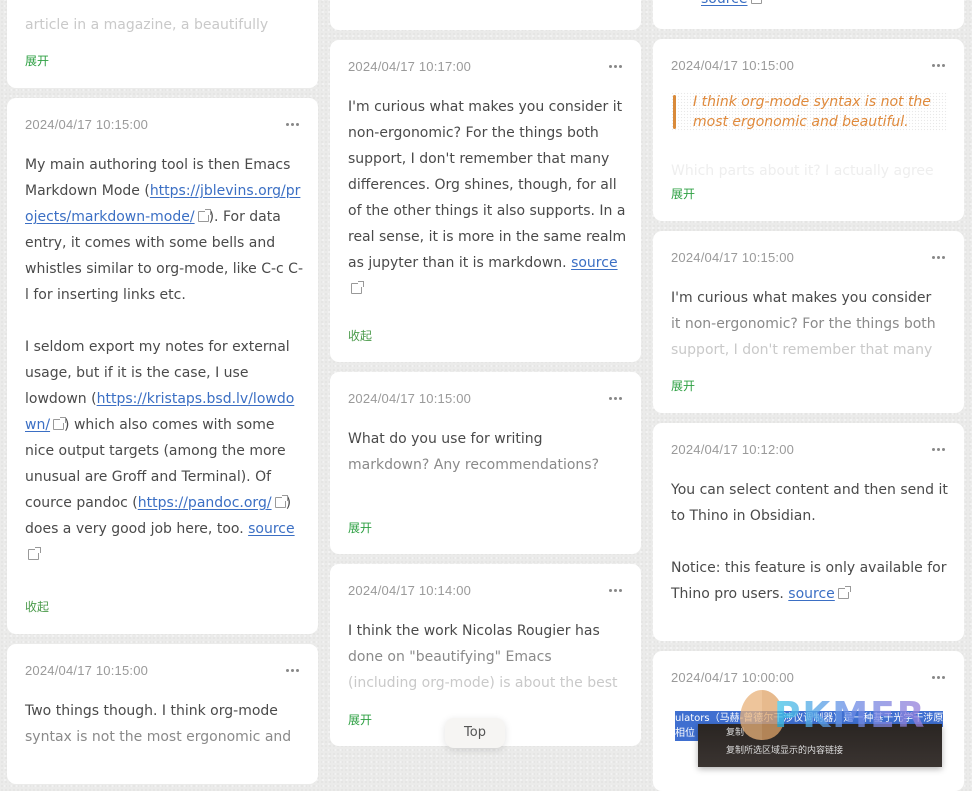  What do you see at coordinates (802, 350) in the screenshot?
I see `memo-text: support, I don't remember that many` at bounding box center [802, 350].